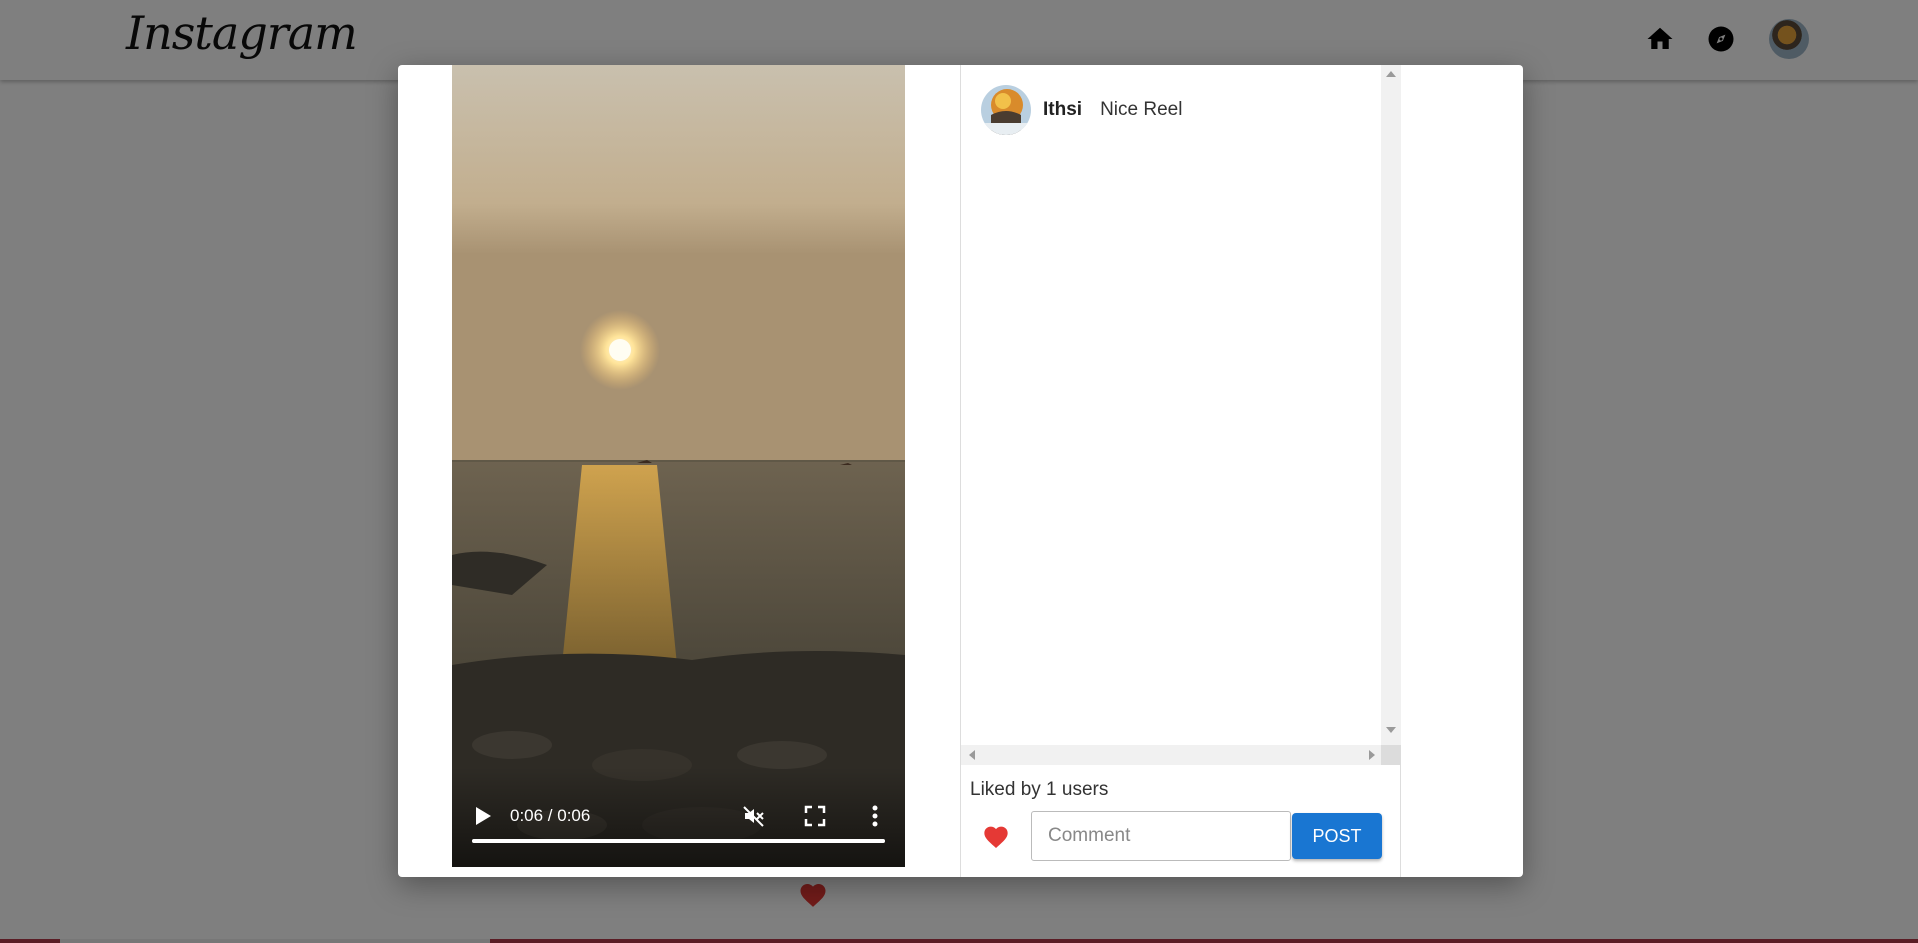 The image size is (1918, 943). What do you see at coordinates (1006, 110) in the screenshot?
I see `commenter-avatar` at bounding box center [1006, 110].